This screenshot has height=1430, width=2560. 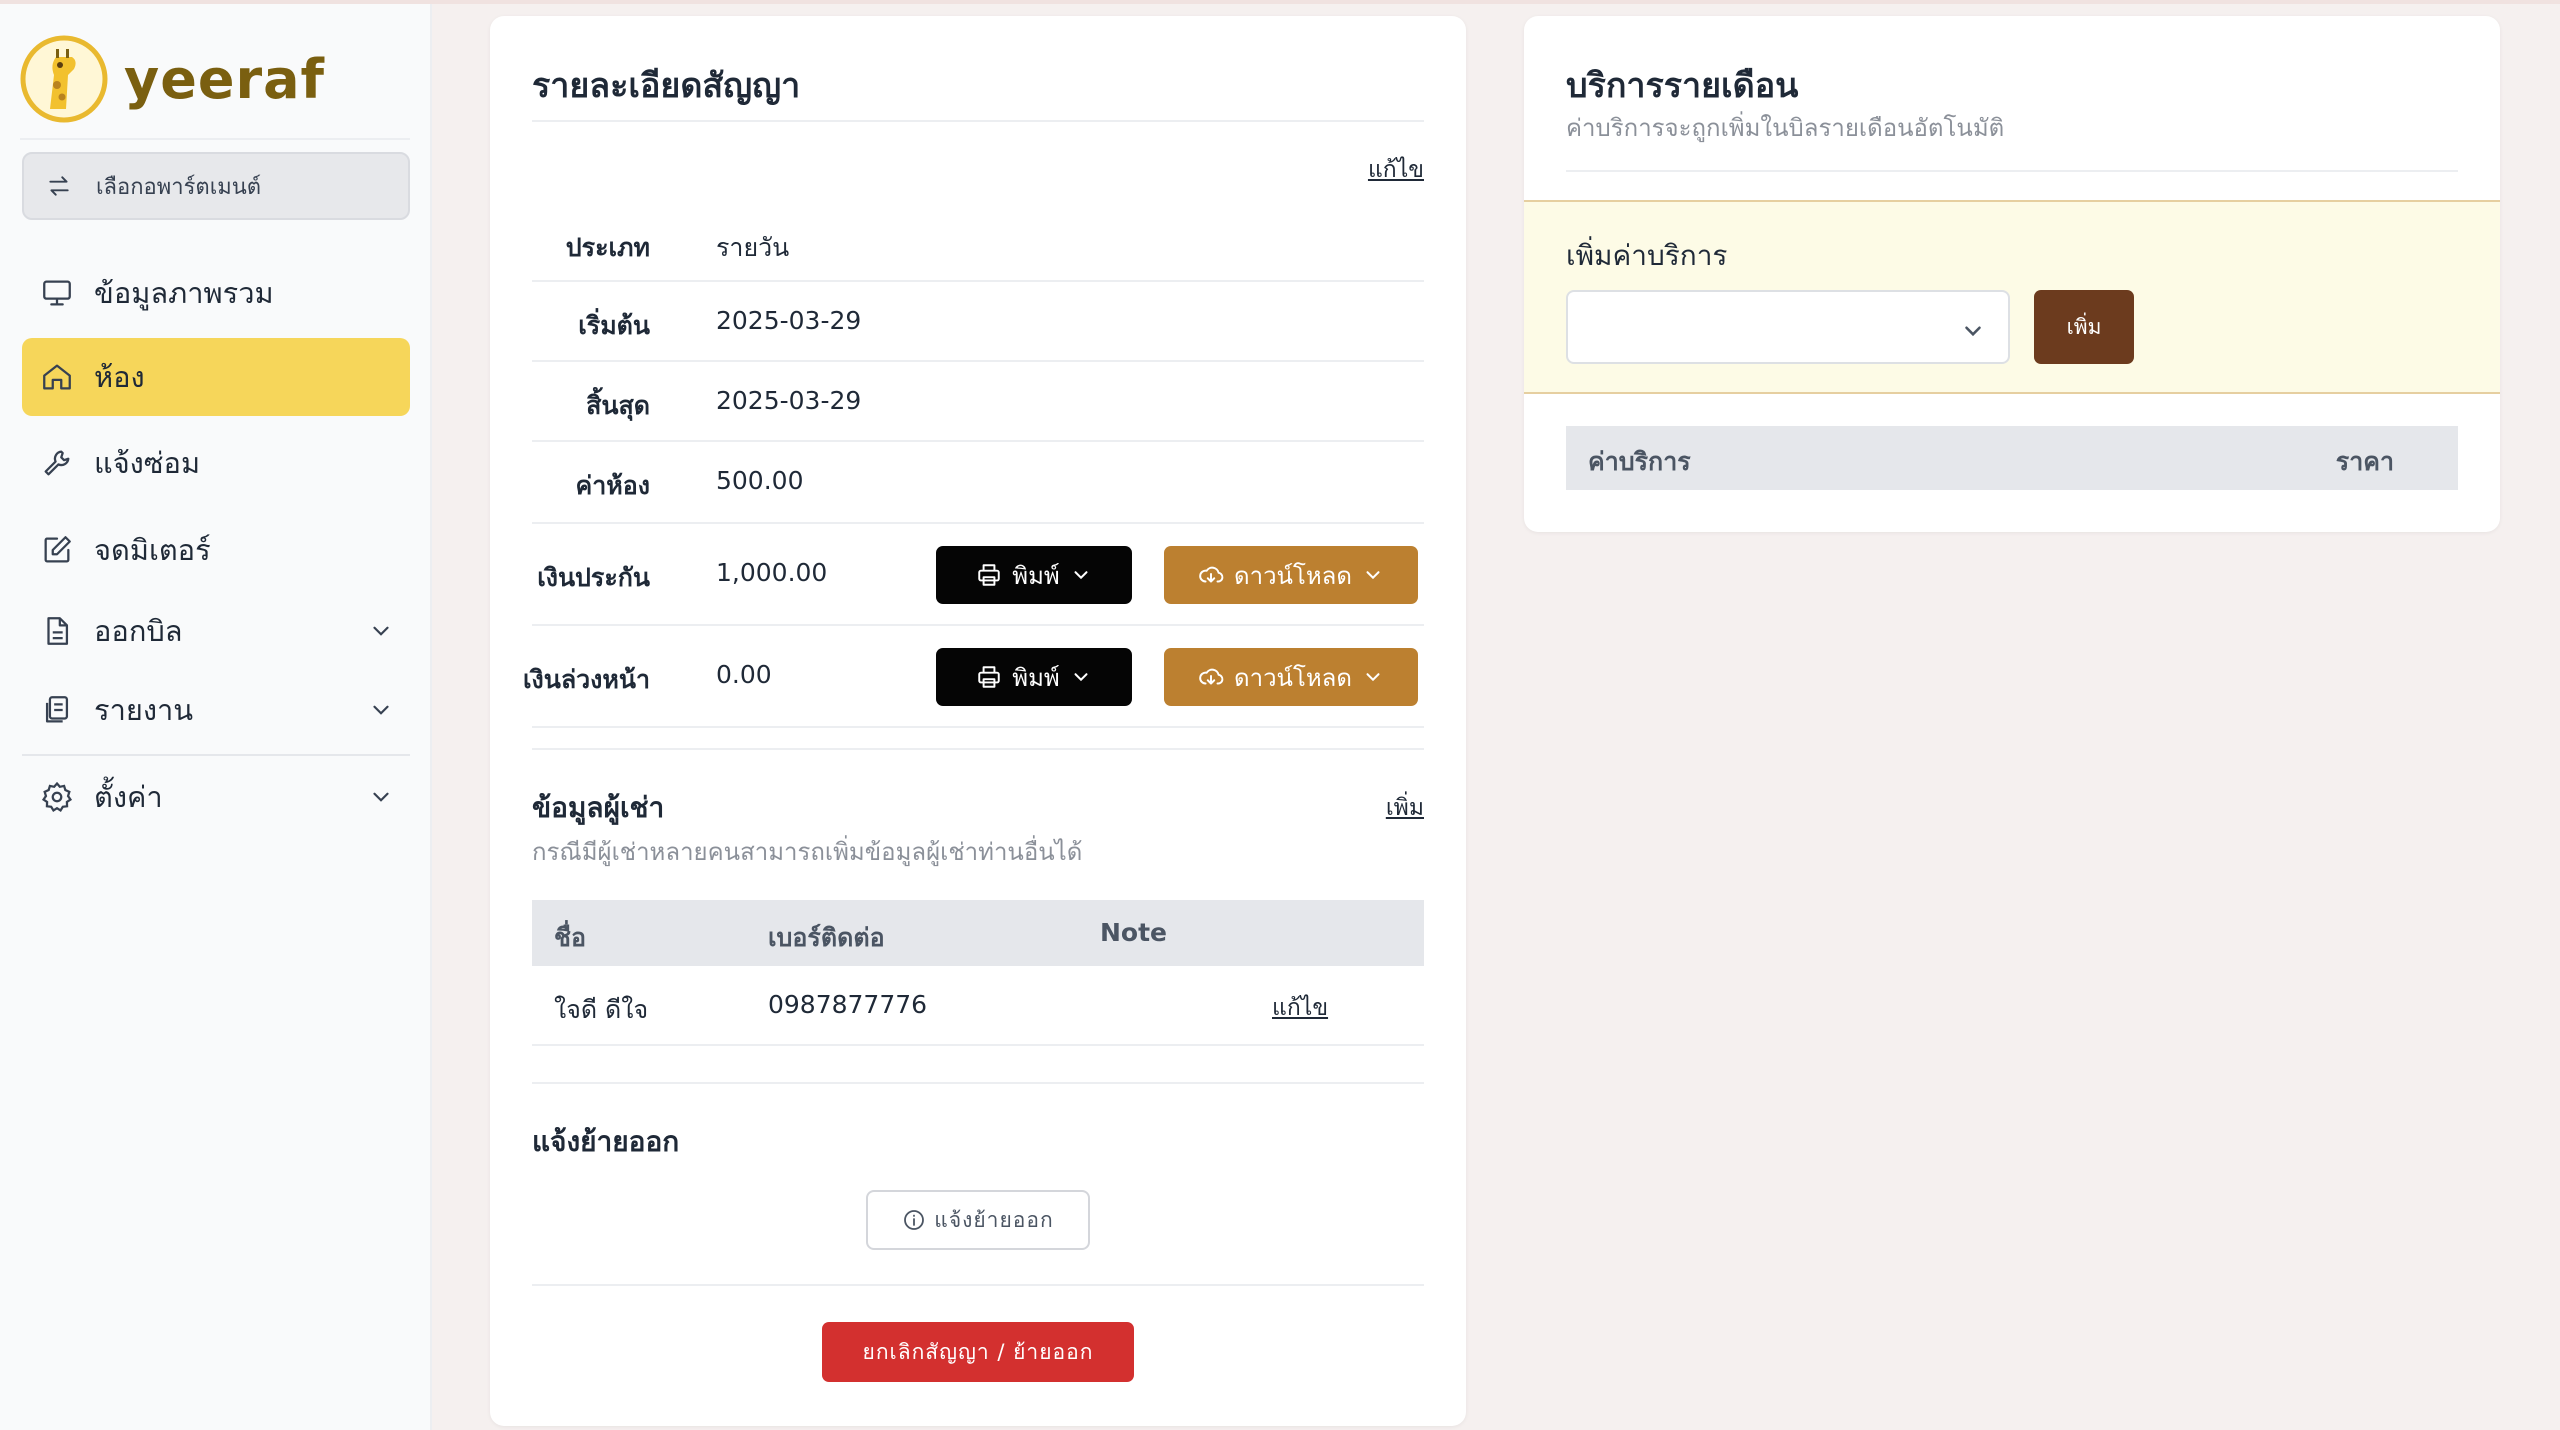 I want to click on sidebar-item-label: แจ้งซ่อม, so click(x=147, y=463).